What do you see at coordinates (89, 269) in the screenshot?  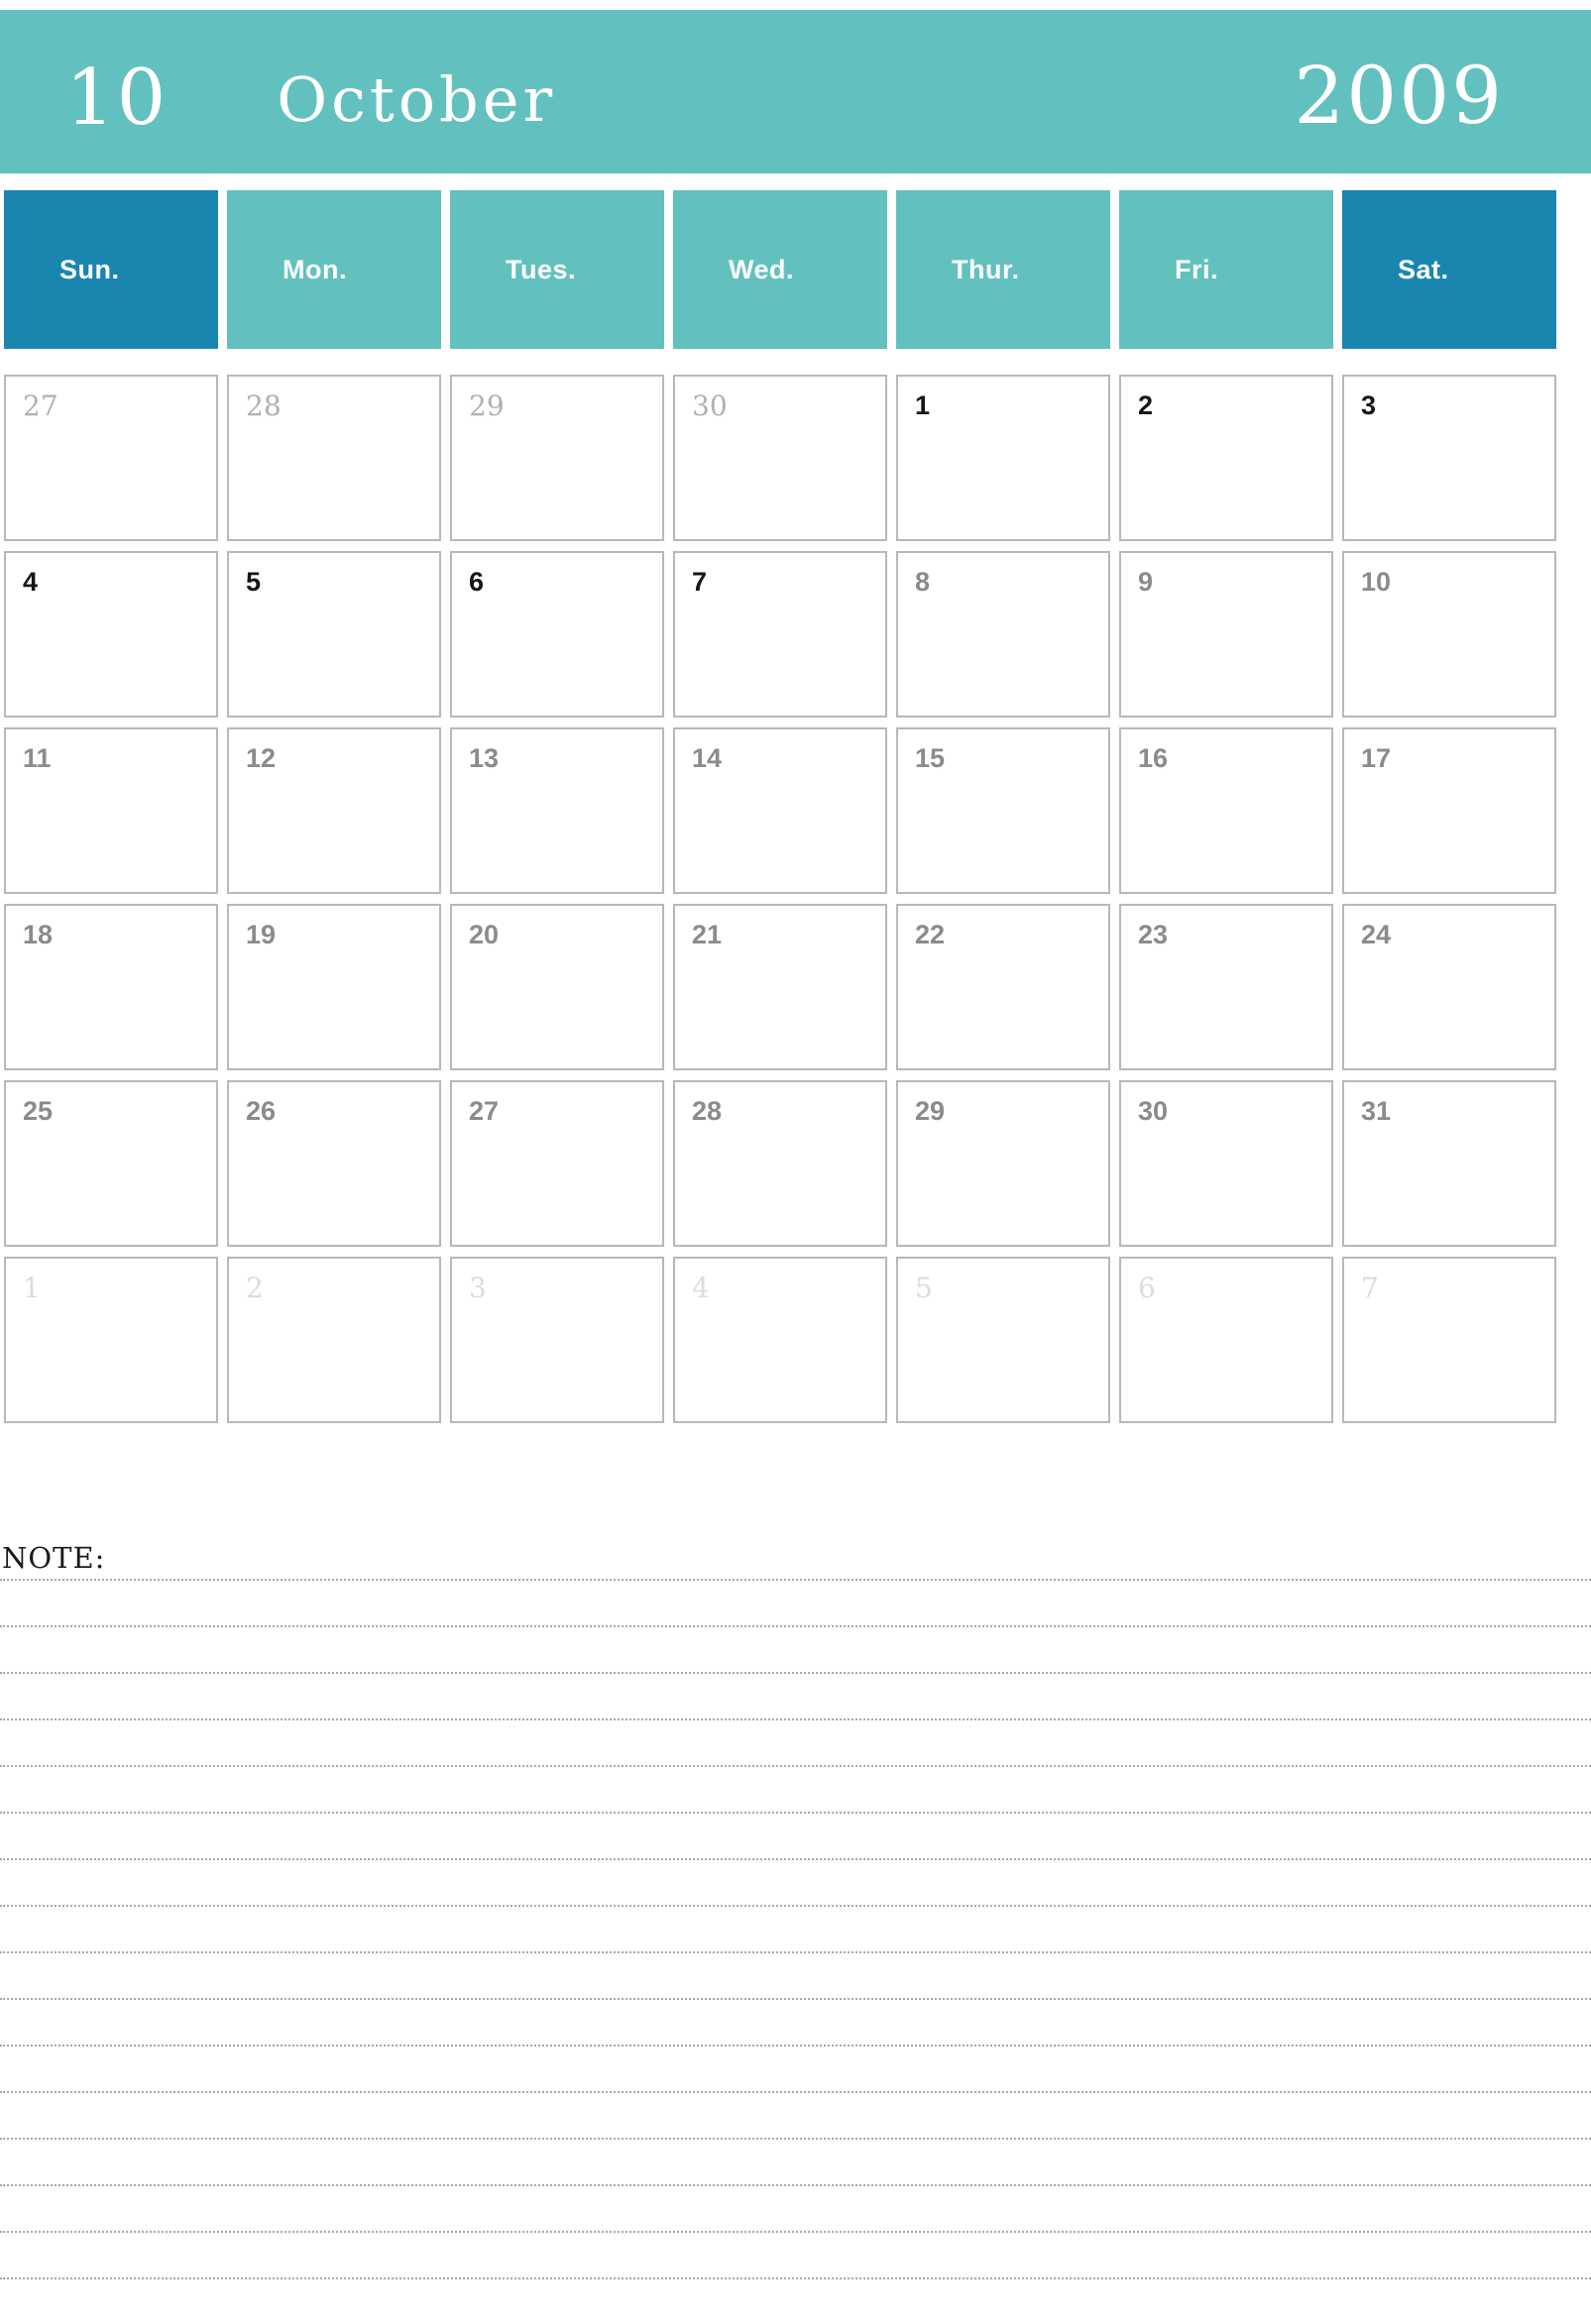 I see `weekday-label: Sun.` at bounding box center [89, 269].